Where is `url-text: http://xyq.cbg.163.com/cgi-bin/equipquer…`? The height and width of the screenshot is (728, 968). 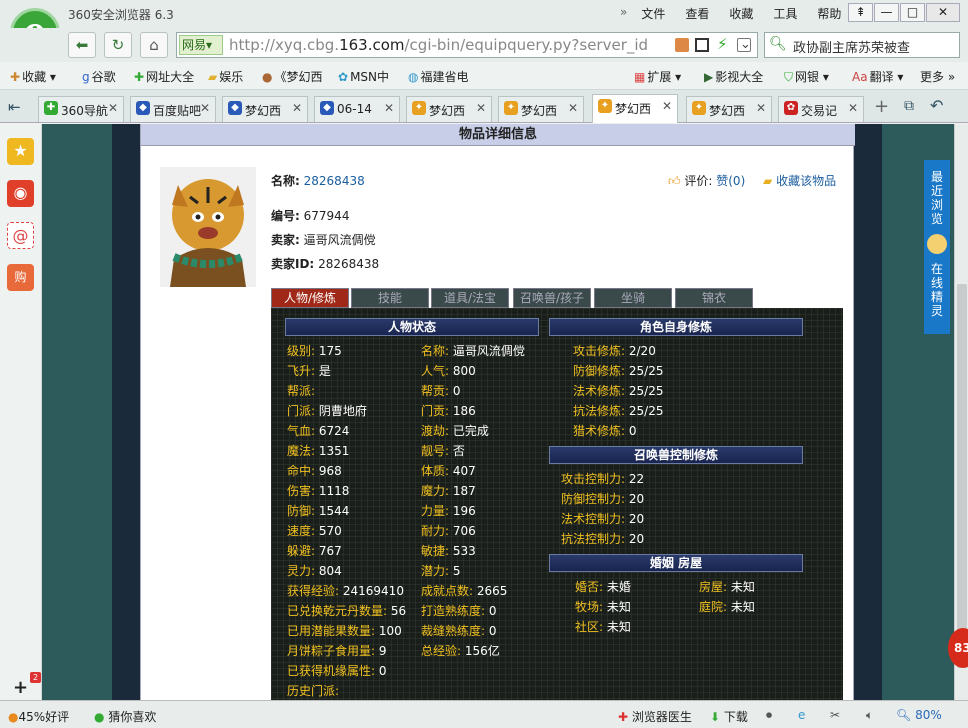 url-text: http://xyq.cbg.163.com/cgi-bin/equipquer… is located at coordinates (439, 45).